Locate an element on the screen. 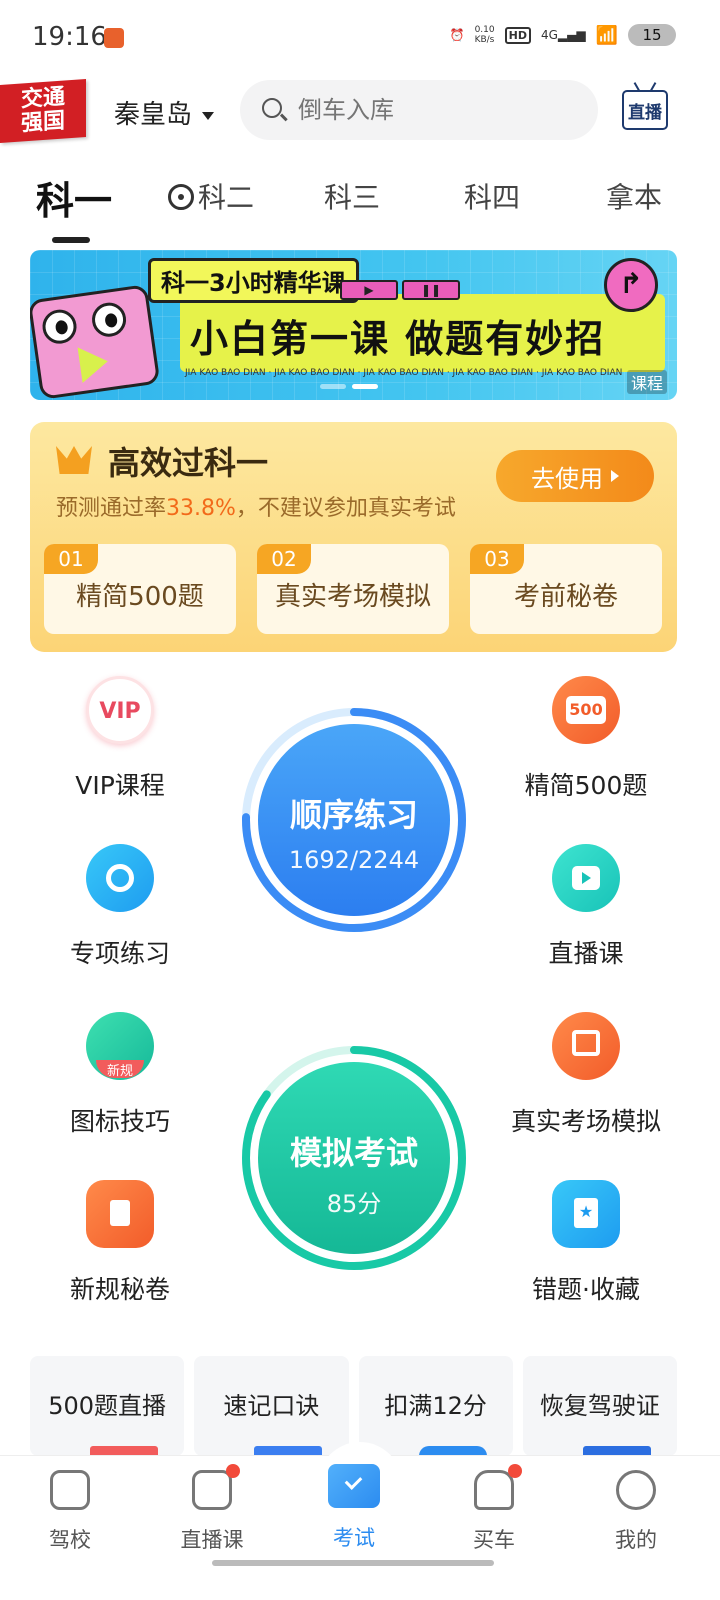 Image resolution: width=720 pixels, height=1600 pixels. wifi-icon: 📶 is located at coordinates (606, 35).